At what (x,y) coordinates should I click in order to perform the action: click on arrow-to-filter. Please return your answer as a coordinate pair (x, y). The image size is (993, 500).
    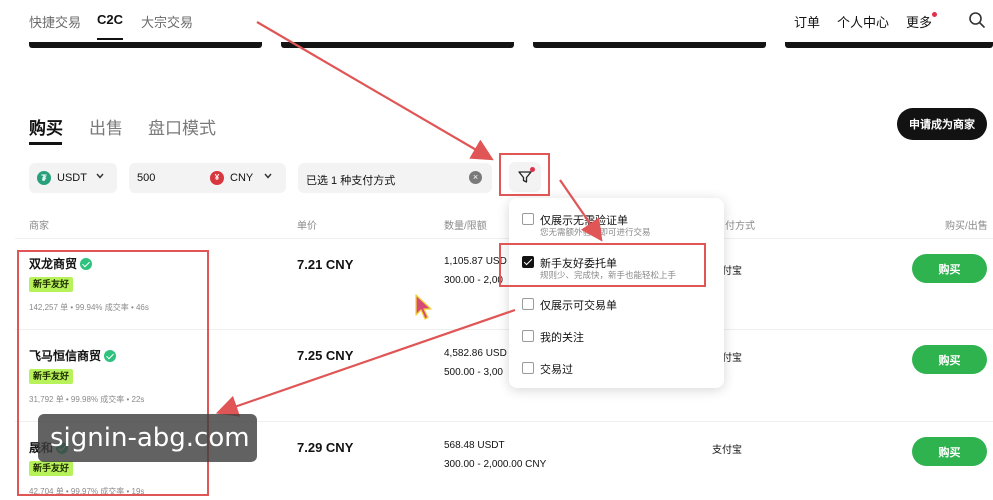
    Looking at the image, I should click on (375, 91).